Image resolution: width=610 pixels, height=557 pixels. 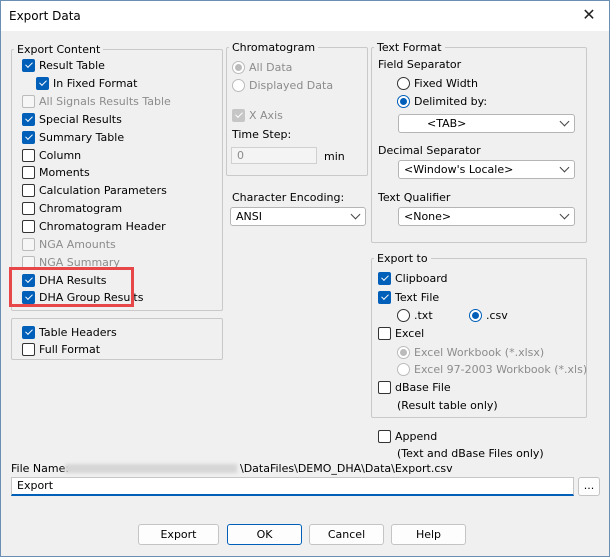 What do you see at coordinates (71, 287) in the screenshot?
I see `highlight-box` at bounding box center [71, 287].